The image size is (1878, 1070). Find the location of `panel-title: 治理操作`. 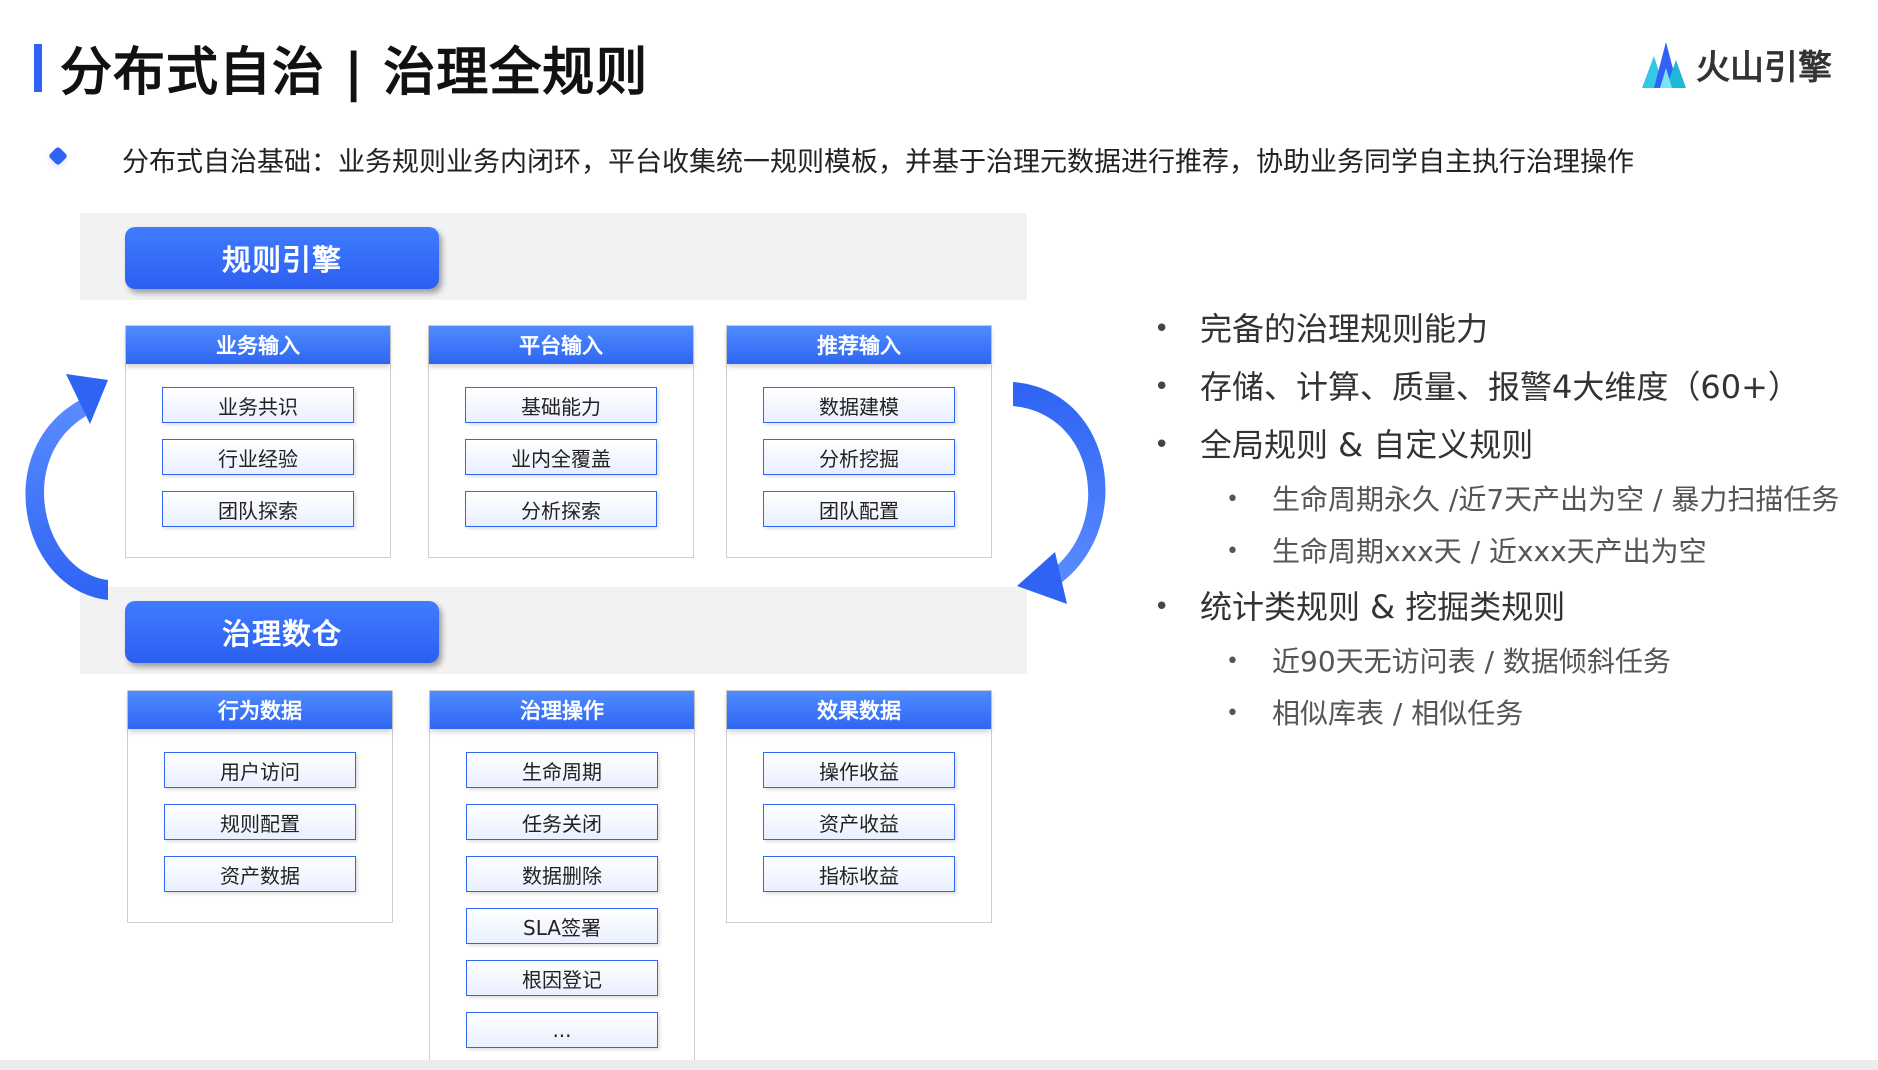

panel-title: 治理操作 is located at coordinates (562, 710).